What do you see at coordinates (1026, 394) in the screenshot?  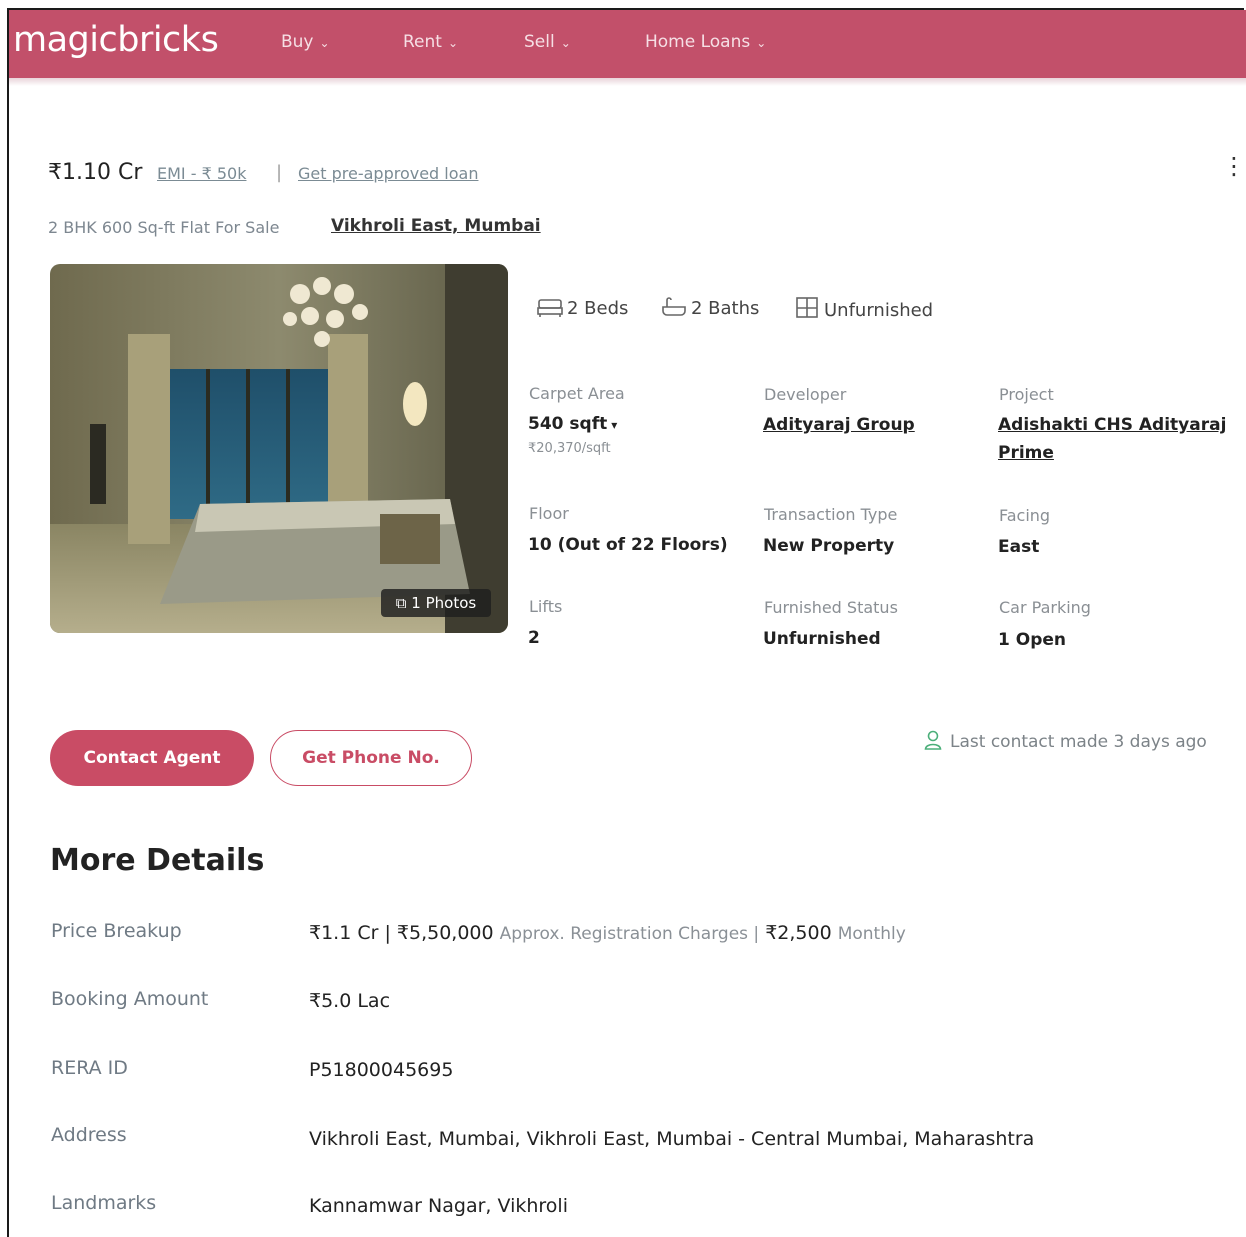 I see `project-label: Project` at bounding box center [1026, 394].